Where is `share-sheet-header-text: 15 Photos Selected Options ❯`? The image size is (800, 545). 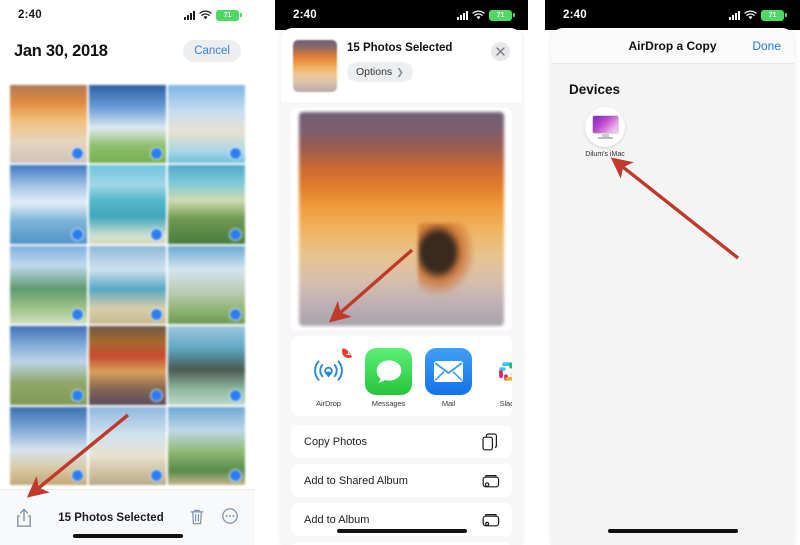
share-sheet-header-text: 15 Photos Selected Options ❯ is located at coordinates (414, 61).